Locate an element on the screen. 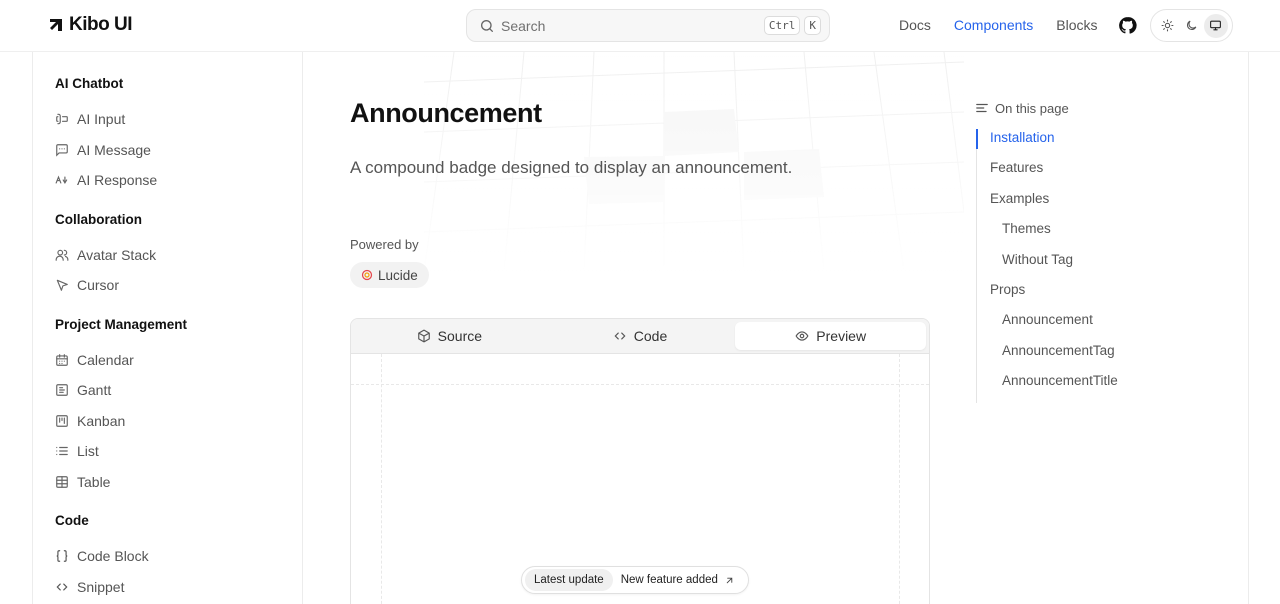 The height and width of the screenshot is (604, 1280). sidebar-item-ai-input: AI Input is located at coordinates (178, 119).